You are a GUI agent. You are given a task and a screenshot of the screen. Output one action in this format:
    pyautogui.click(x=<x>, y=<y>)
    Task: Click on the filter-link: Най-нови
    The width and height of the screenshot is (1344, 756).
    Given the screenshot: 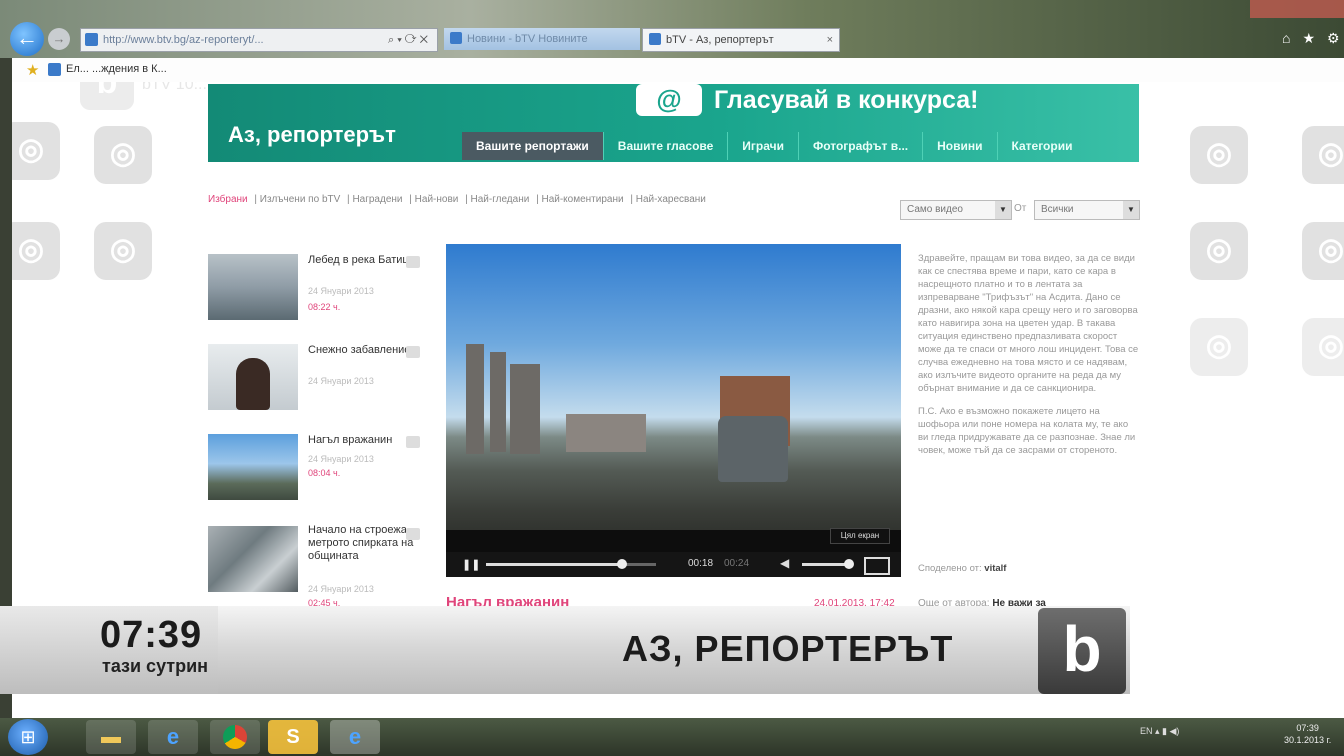 What is the action you would take?
    pyautogui.click(x=437, y=199)
    